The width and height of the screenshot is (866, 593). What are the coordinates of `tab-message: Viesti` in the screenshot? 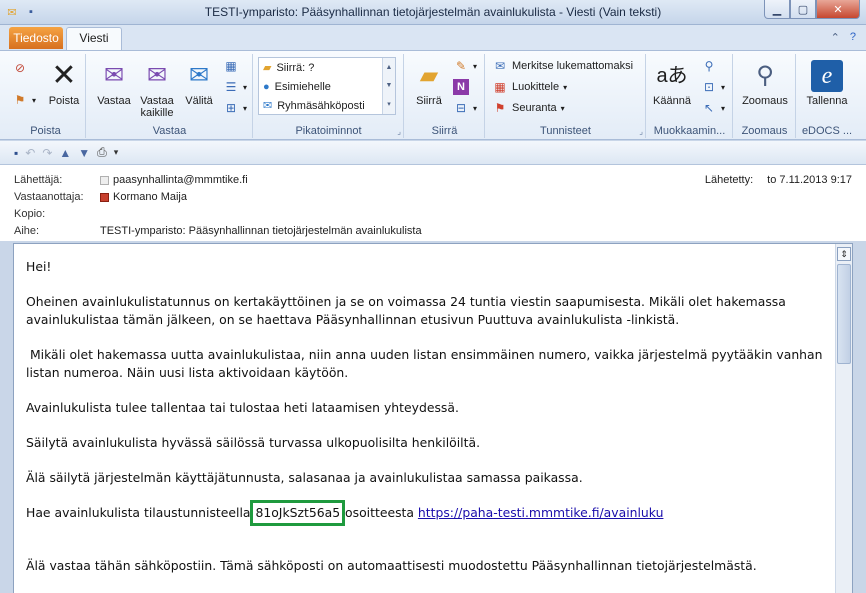 It's located at (94, 38).